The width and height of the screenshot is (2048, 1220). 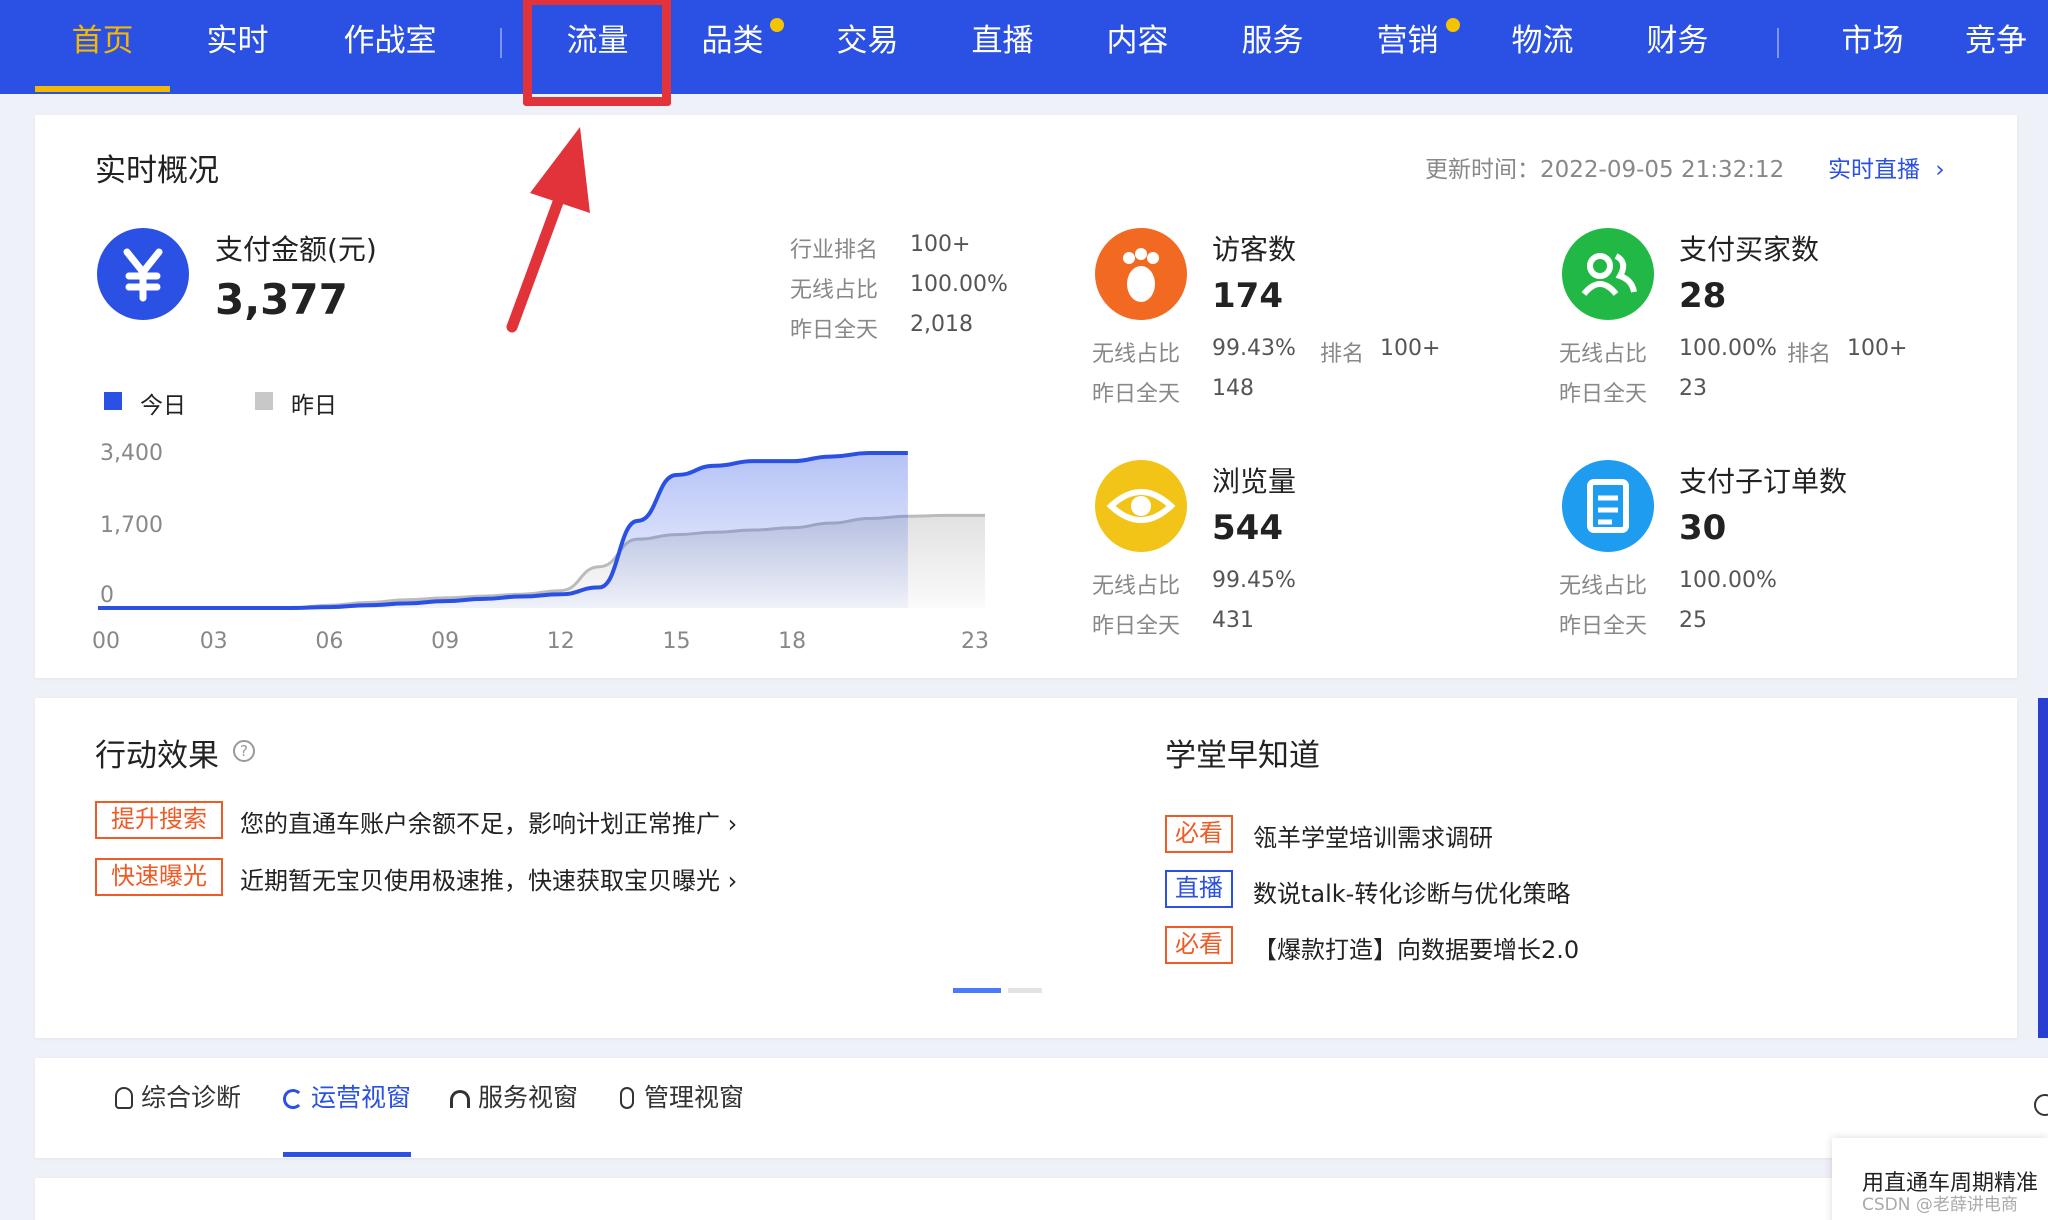 What do you see at coordinates (1693, 620) in the screenshot?
I see `metric-yesterday-value: 25` at bounding box center [1693, 620].